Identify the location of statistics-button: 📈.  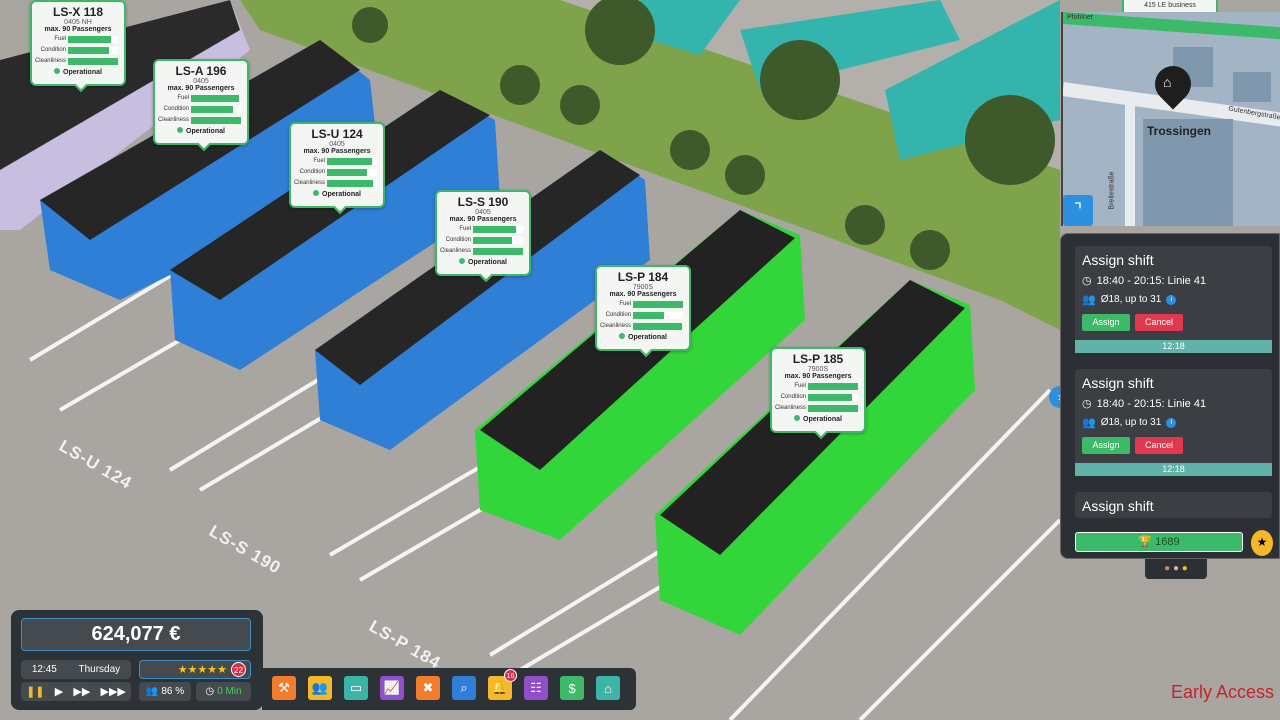
(392, 688).